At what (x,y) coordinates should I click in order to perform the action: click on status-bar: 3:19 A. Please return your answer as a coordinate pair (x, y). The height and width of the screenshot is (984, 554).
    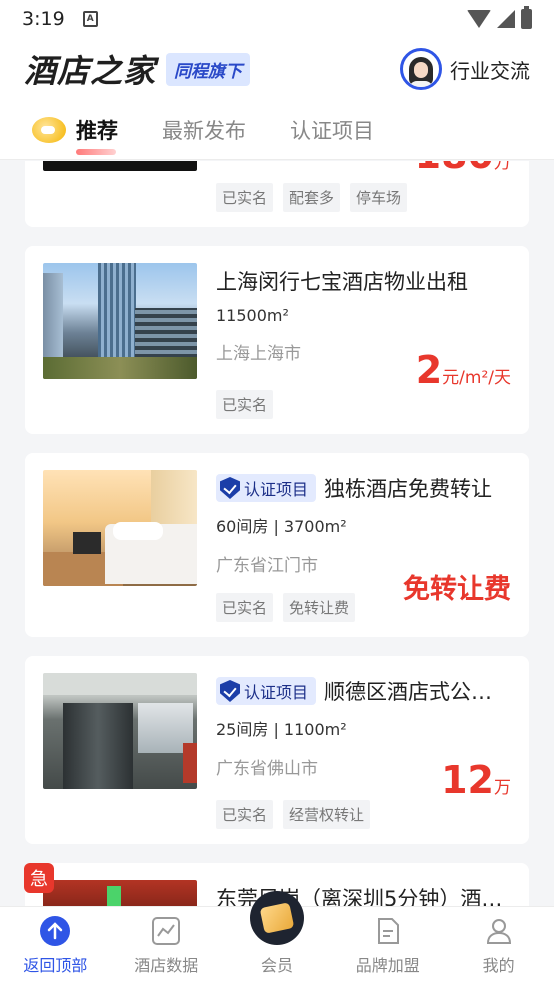
    Looking at the image, I should click on (277, 19).